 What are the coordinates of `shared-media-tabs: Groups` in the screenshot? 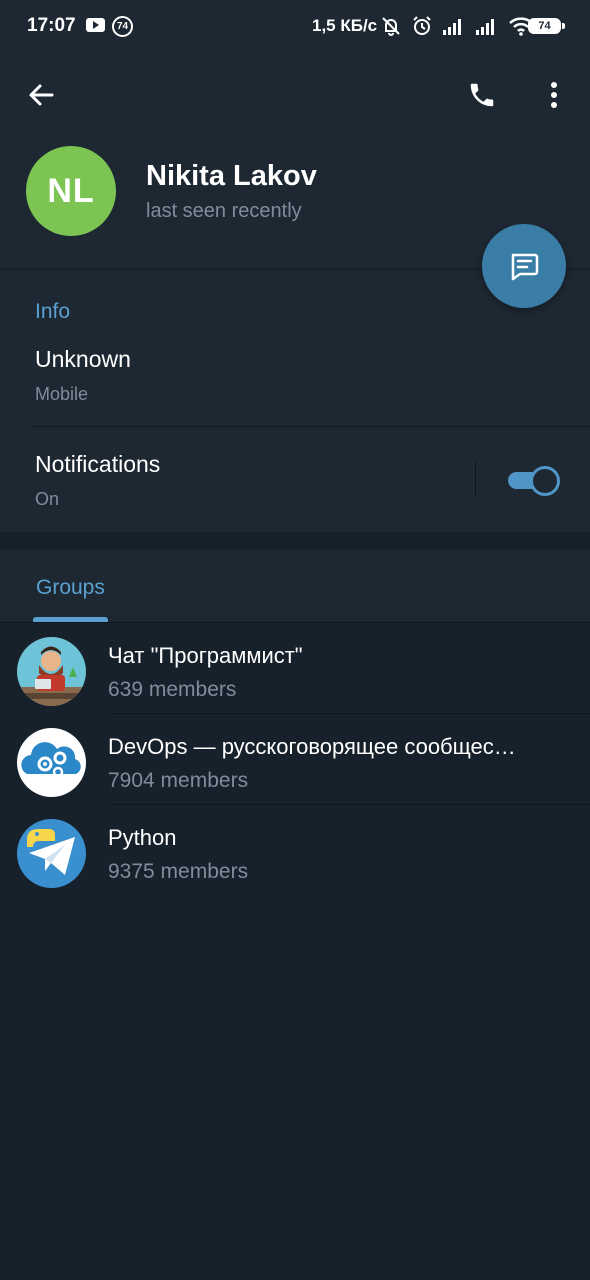 It's located at (295, 586).